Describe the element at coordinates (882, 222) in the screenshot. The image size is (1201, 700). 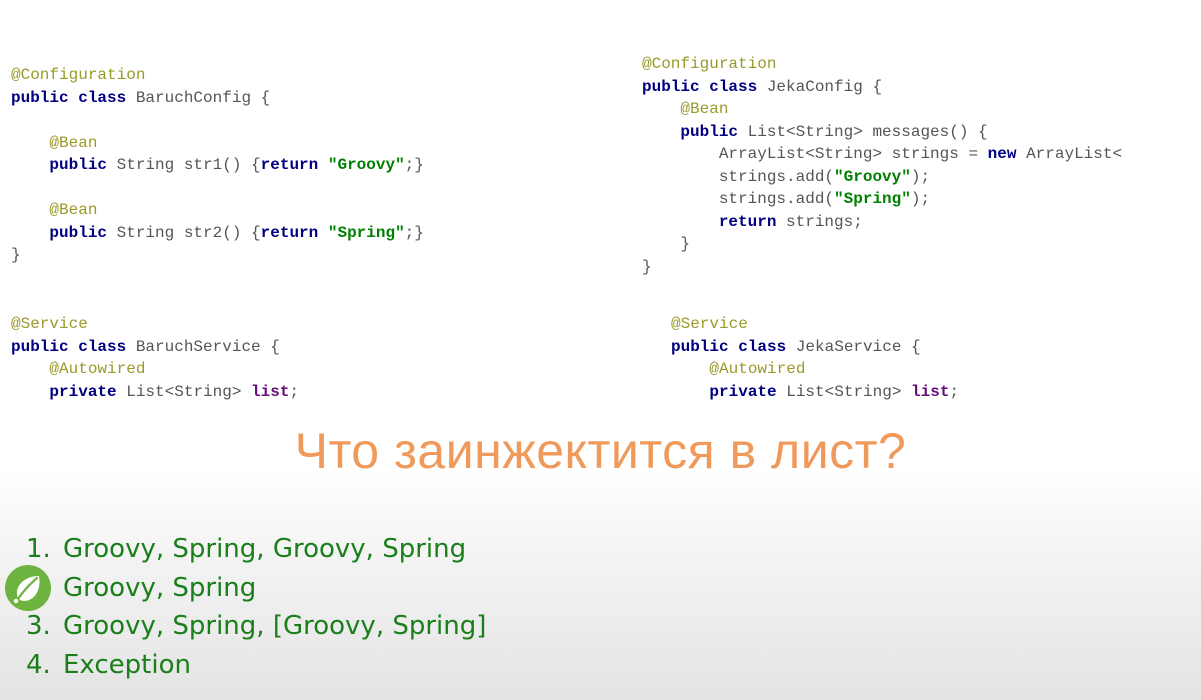
I see `code-line: return strings;` at that location.